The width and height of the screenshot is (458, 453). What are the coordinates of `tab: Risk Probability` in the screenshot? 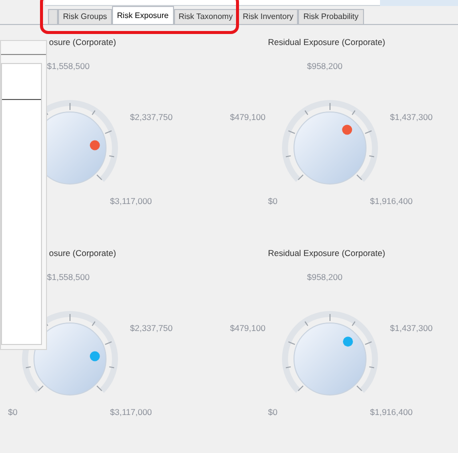 It's located at (331, 16).